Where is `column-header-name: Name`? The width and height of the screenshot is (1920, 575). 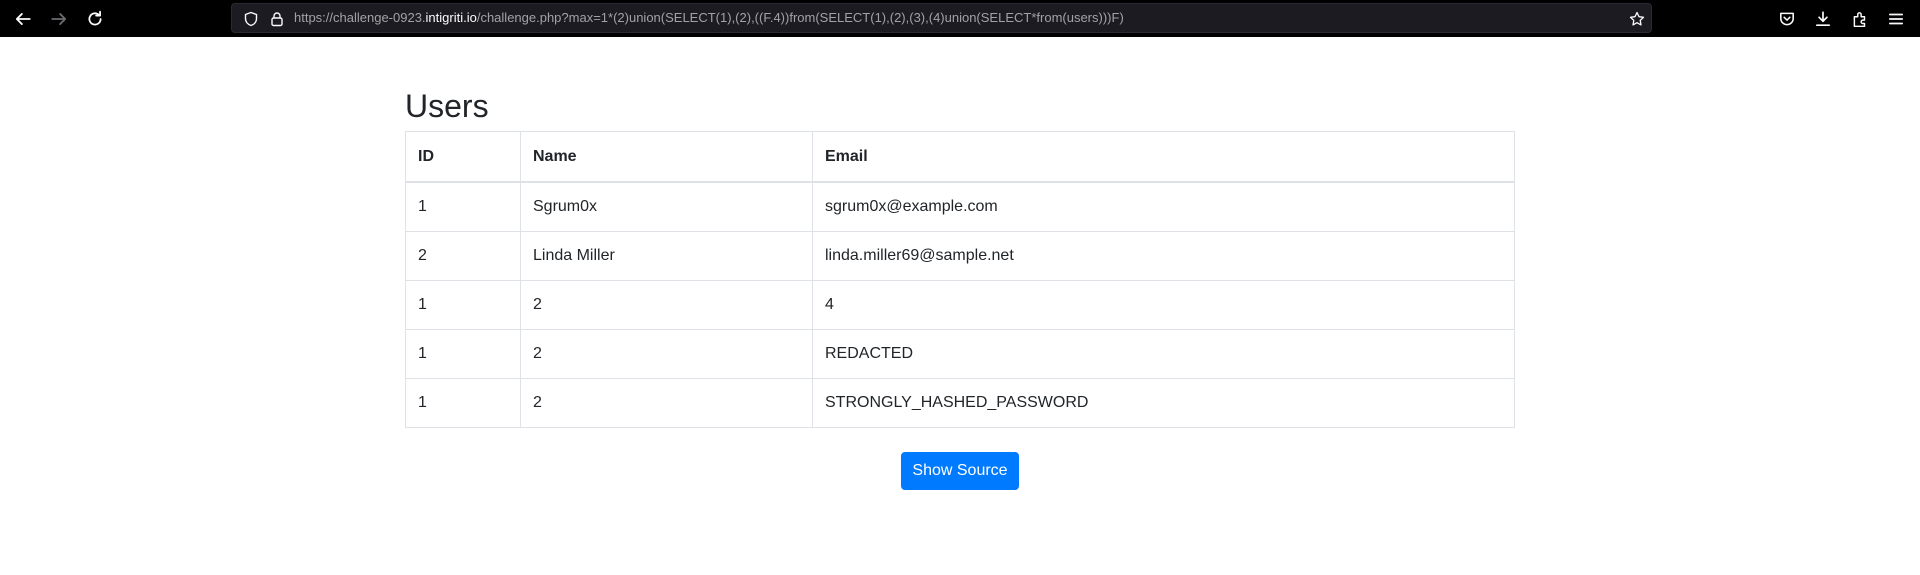
column-header-name: Name is located at coordinates (666, 157).